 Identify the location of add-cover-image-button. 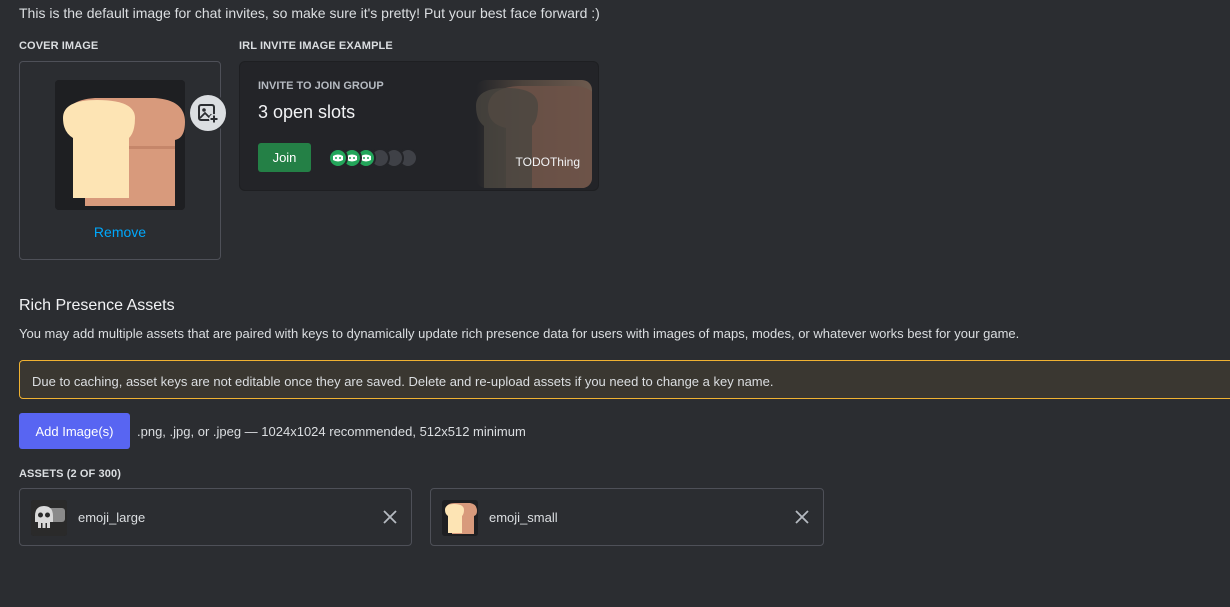
(208, 113).